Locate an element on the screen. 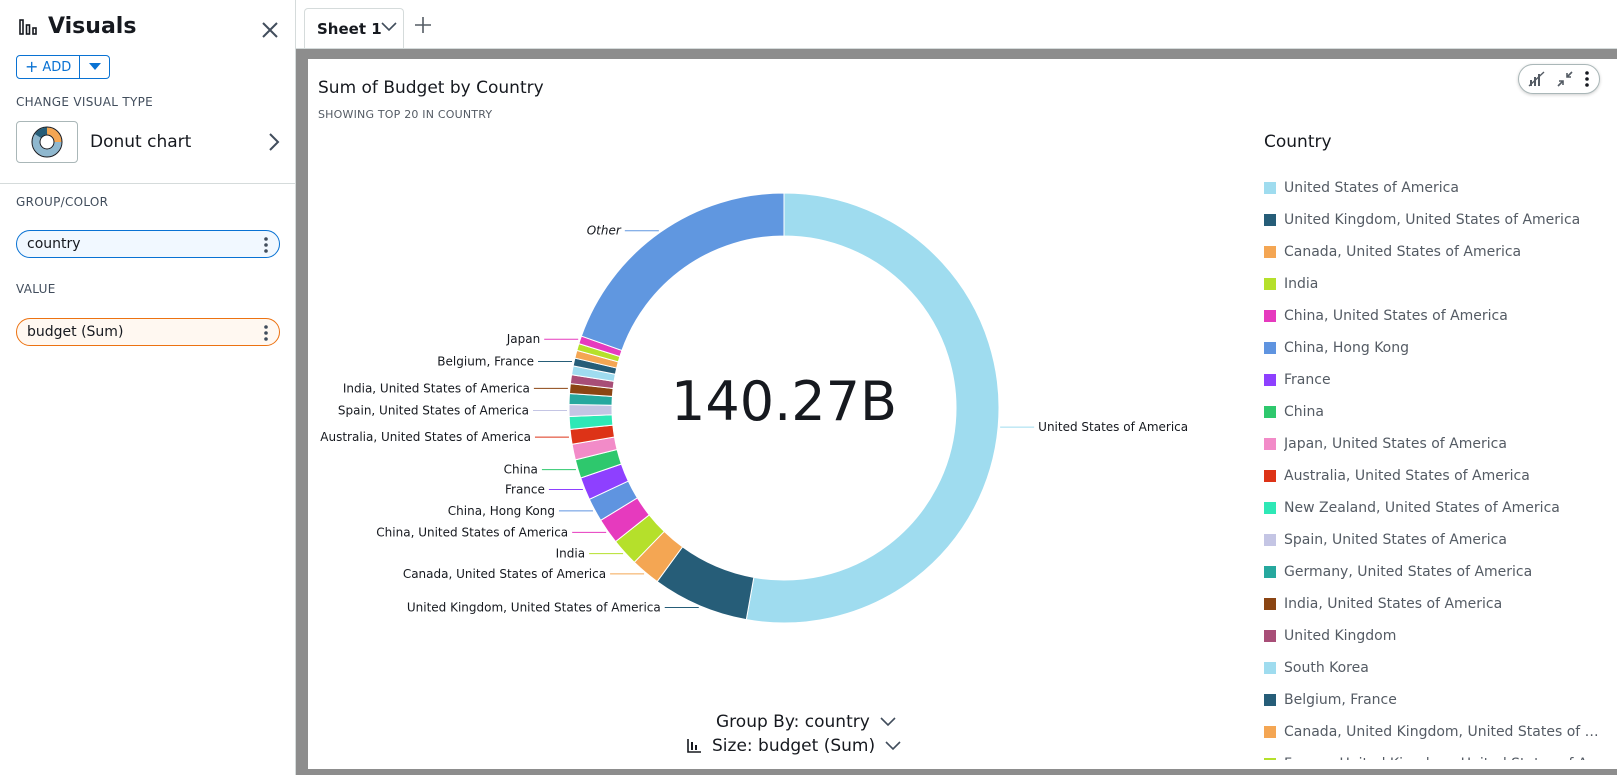 This screenshot has height=775, width=1617. panel-title-group: Visuals is located at coordinates (77, 26).